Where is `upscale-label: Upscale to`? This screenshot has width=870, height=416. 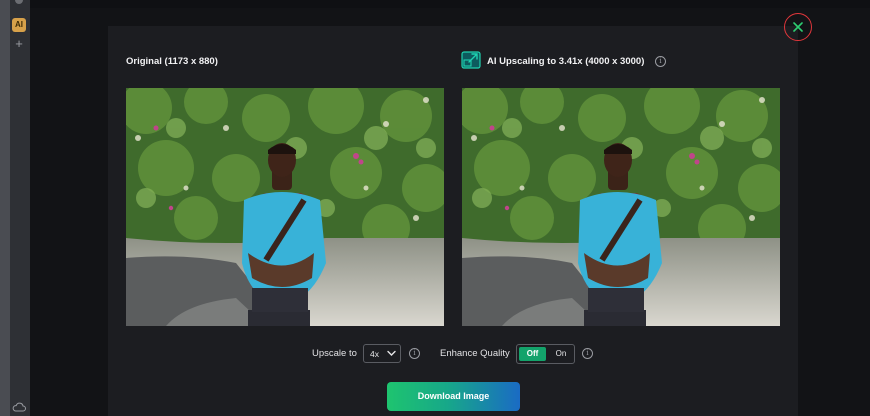 upscale-label: Upscale to is located at coordinates (334, 353).